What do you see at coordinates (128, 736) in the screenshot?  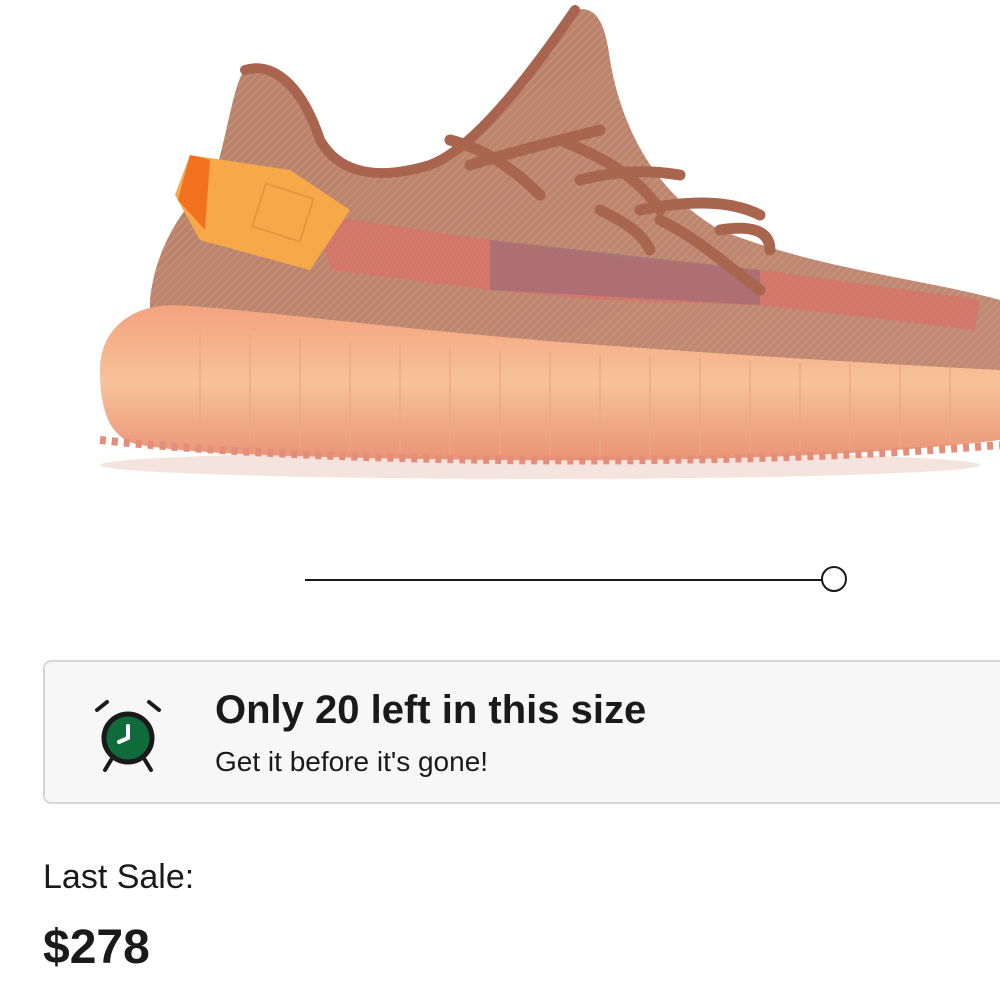 I see `alarm-clock-icon` at bounding box center [128, 736].